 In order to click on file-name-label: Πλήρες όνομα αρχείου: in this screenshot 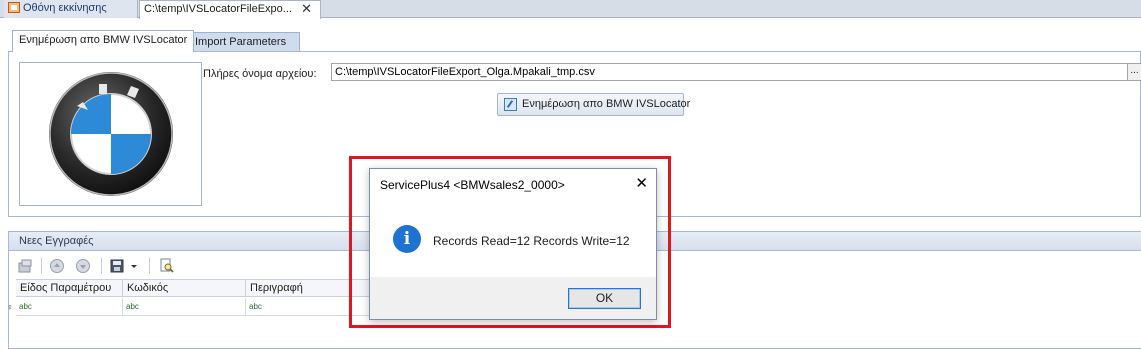, I will do `click(260, 74)`.